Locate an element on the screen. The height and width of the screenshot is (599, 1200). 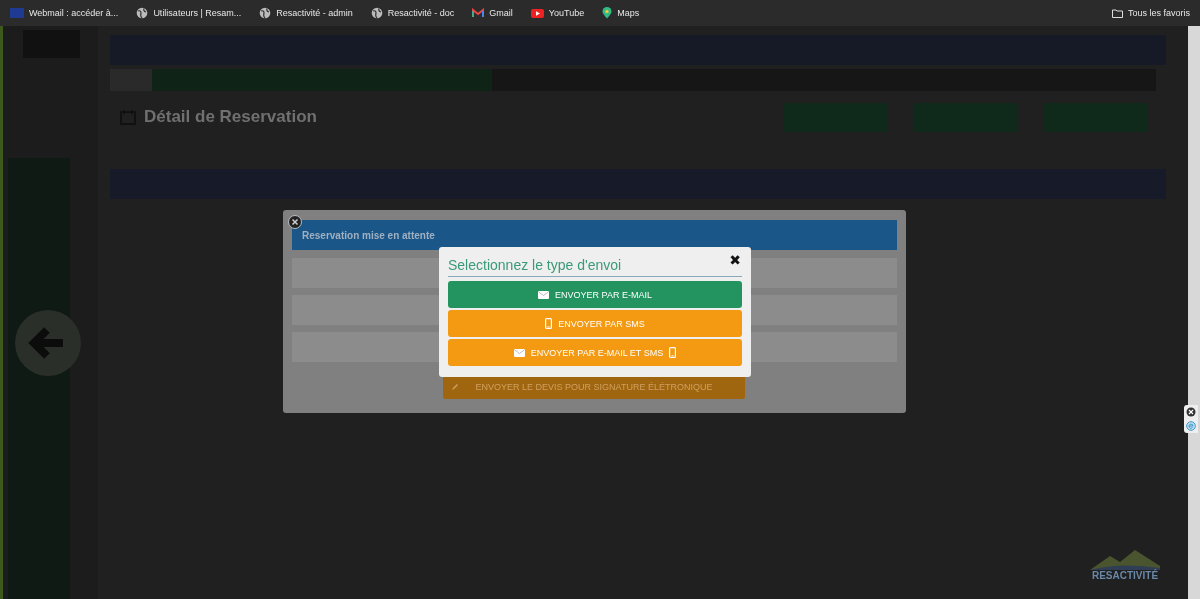
pencil-icon is located at coordinates (455, 387).